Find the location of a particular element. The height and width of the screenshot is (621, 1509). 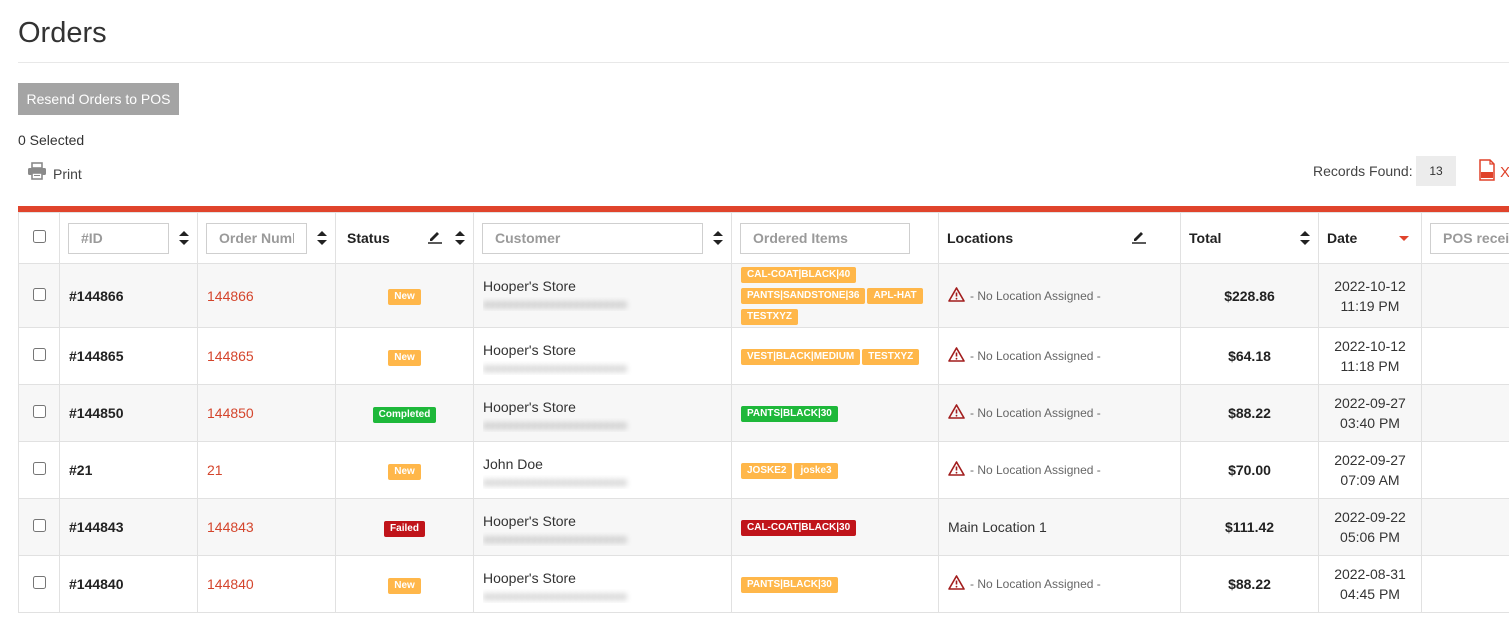

order-total: $111.42 is located at coordinates (1249, 527).